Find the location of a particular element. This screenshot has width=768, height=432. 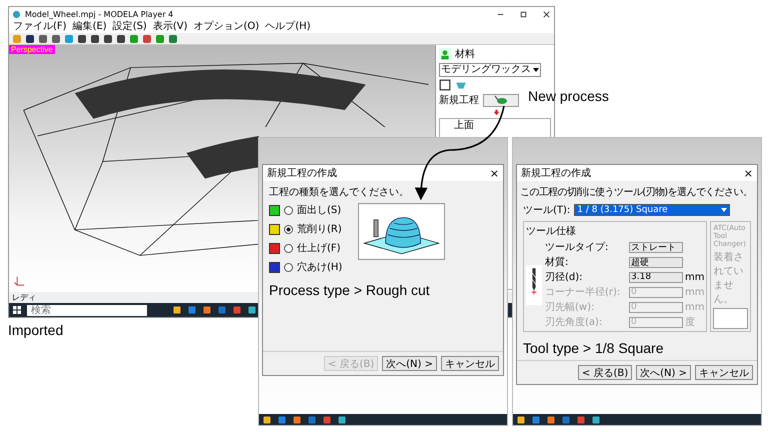

menu-item: ヘルプ(H) is located at coordinates (288, 27).